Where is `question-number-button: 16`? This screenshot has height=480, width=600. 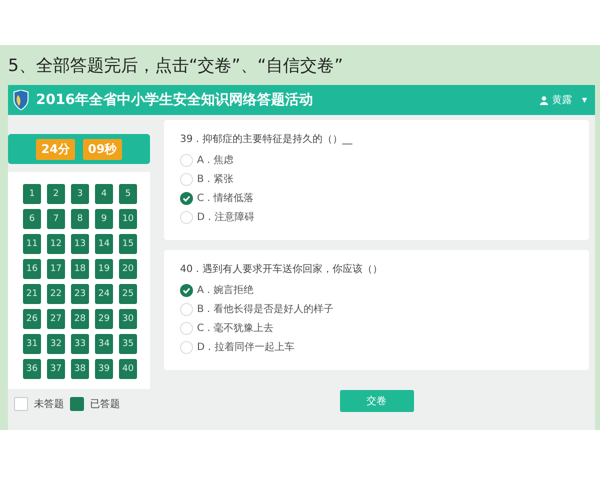
question-number-button: 16 is located at coordinates (32, 269).